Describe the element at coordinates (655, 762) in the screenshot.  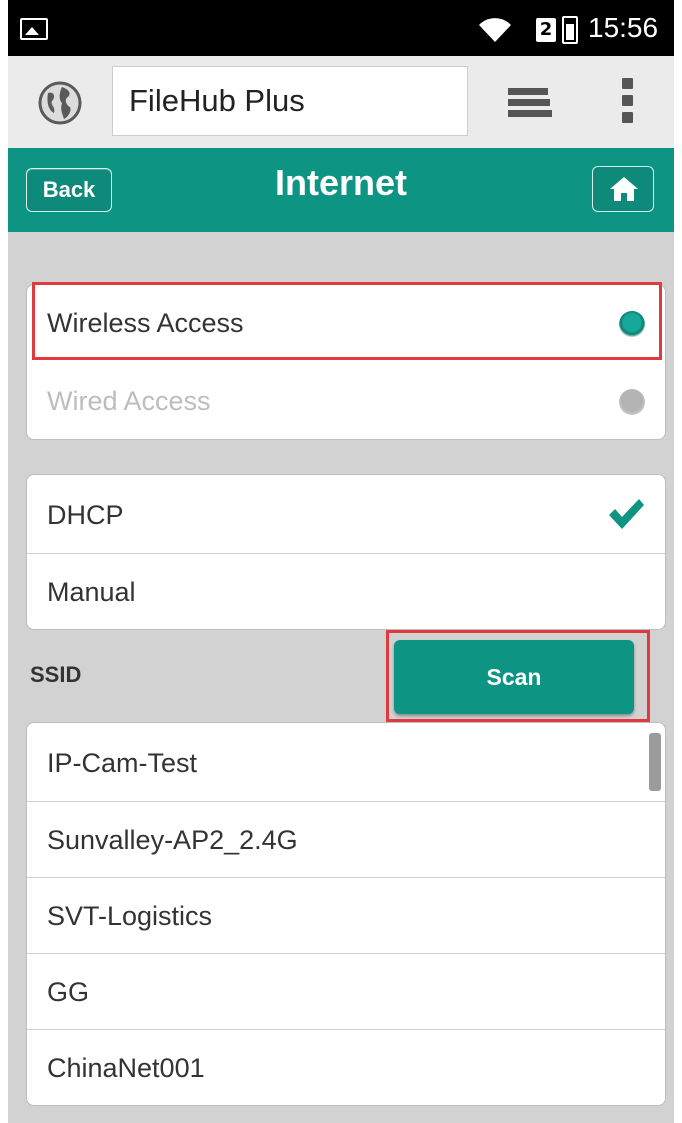
I see `list-scrollbar` at that location.